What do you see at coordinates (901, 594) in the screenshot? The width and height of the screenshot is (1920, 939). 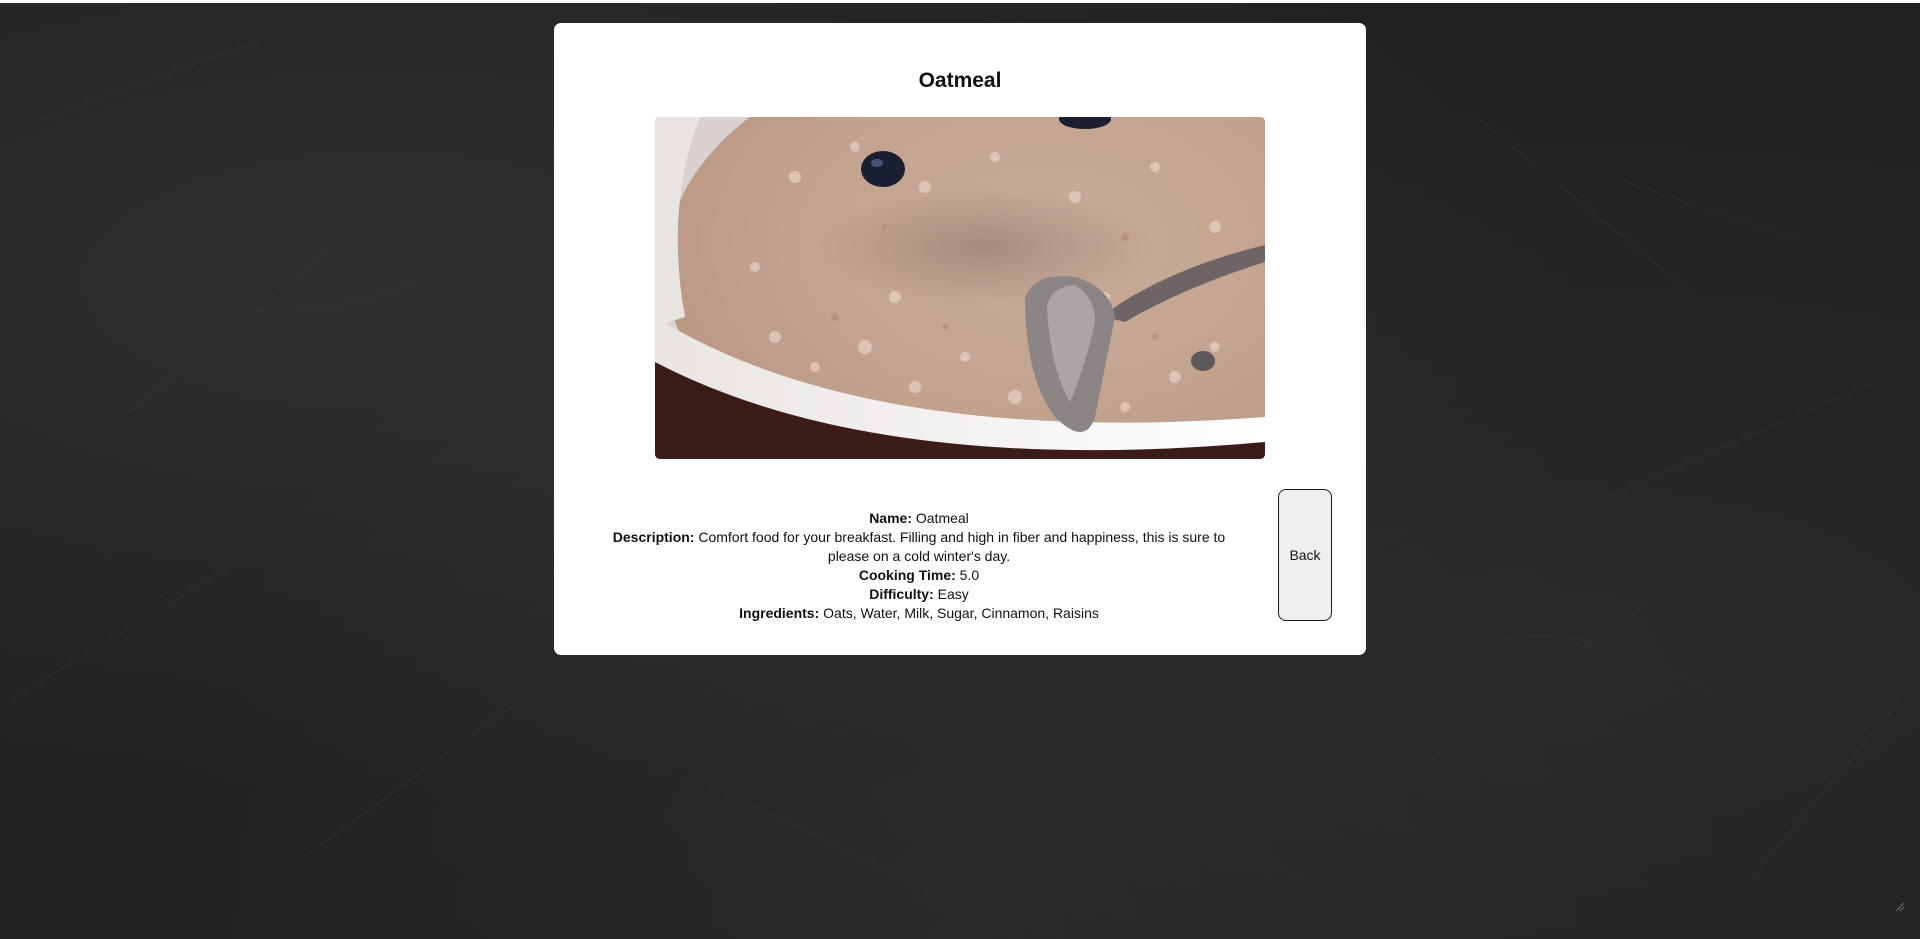 I see `detail-label: Difficulty:` at bounding box center [901, 594].